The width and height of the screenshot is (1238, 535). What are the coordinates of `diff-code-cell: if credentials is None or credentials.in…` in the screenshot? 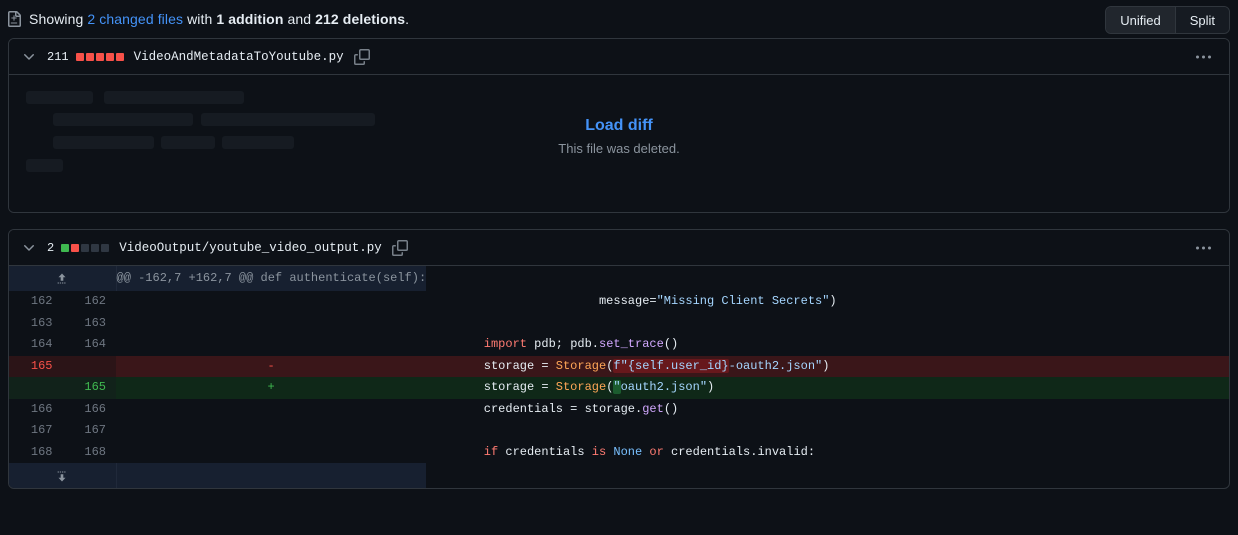 It's located at (827, 452).